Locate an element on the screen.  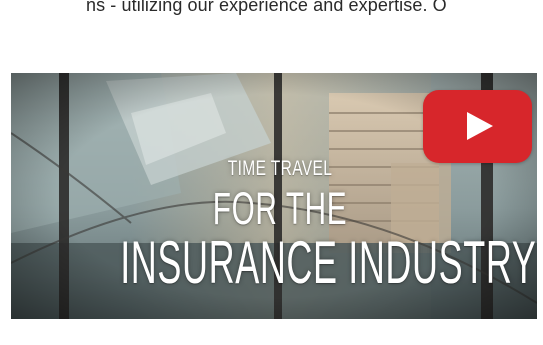
video-title-line-3: INSURANCE INDUSTRY is located at coordinates (328, 262).